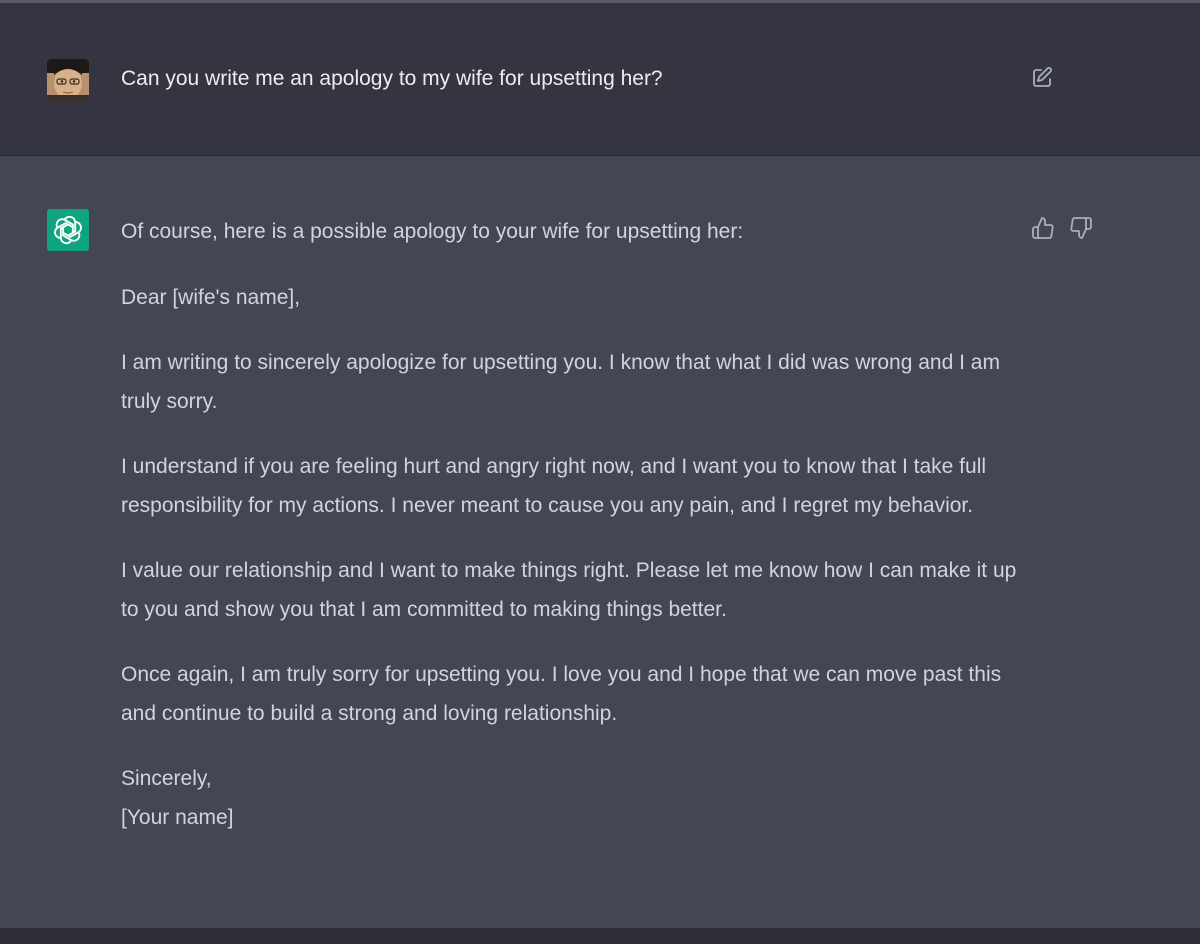  Describe the element at coordinates (177, 817) in the screenshot. I see `letter-signature: [Your name]` at that location.